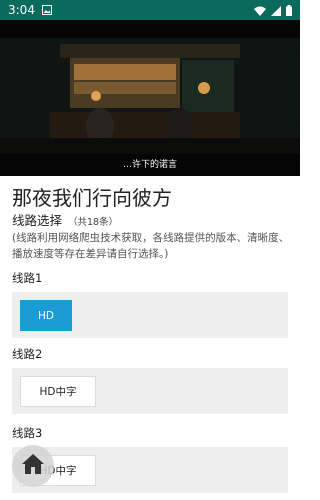 The width and height of the screenshot is (320, 500). I want to click on wifi-icon, so click(260, 10).